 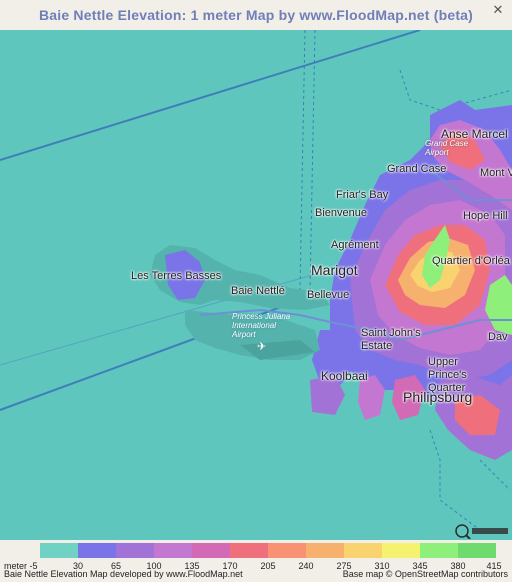 I want to click on place-philipsburg: Philipsburg, so click(x=438, y=397).